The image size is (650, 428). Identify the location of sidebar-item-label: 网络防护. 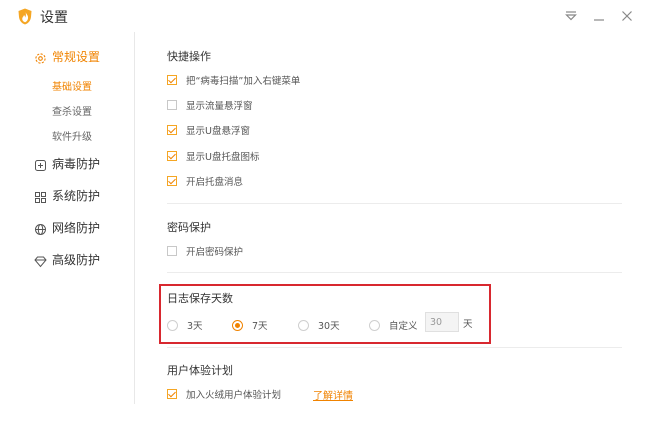
(76, 227).